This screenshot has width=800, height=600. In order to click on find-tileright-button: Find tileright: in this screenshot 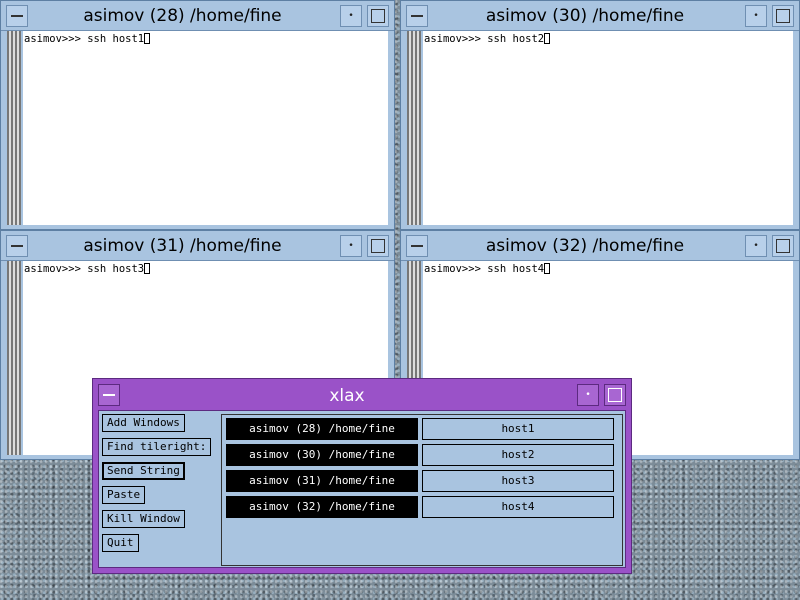, I will do `click(157, 447)`.